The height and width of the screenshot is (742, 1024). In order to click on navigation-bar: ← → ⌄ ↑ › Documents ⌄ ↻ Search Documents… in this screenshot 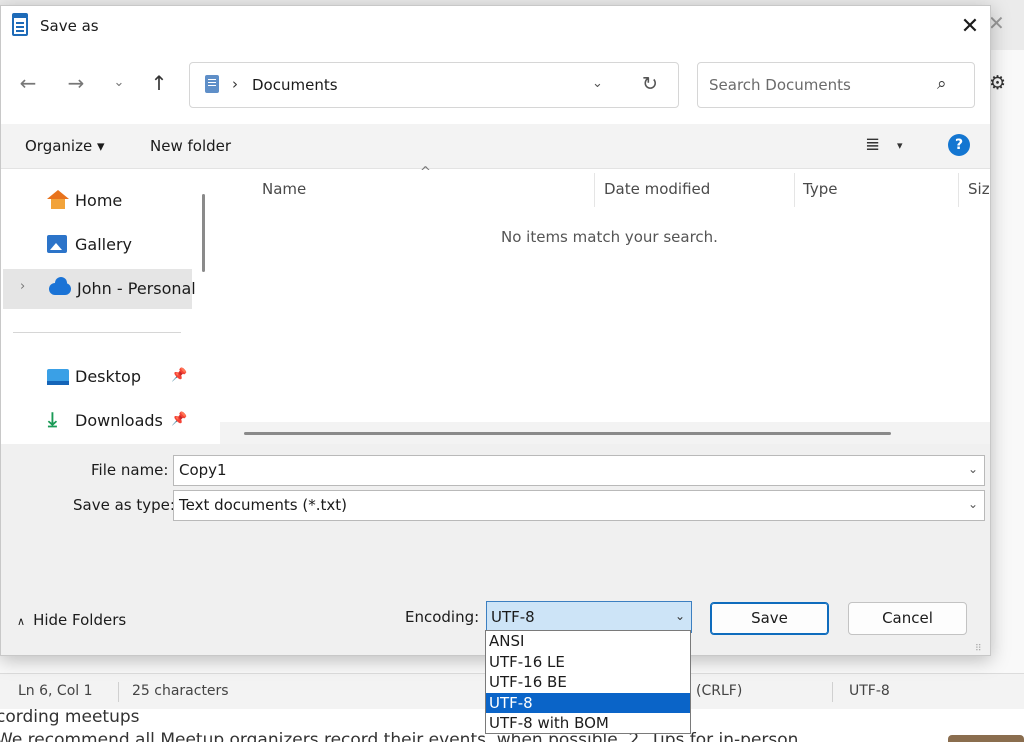, I will do `click(495, 86)`.